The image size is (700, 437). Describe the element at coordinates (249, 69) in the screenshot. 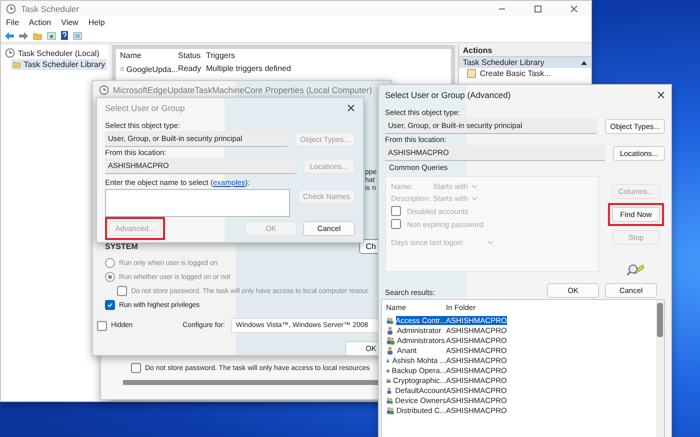

I see `table-cell-text: Multiple triggers defined` at that location.